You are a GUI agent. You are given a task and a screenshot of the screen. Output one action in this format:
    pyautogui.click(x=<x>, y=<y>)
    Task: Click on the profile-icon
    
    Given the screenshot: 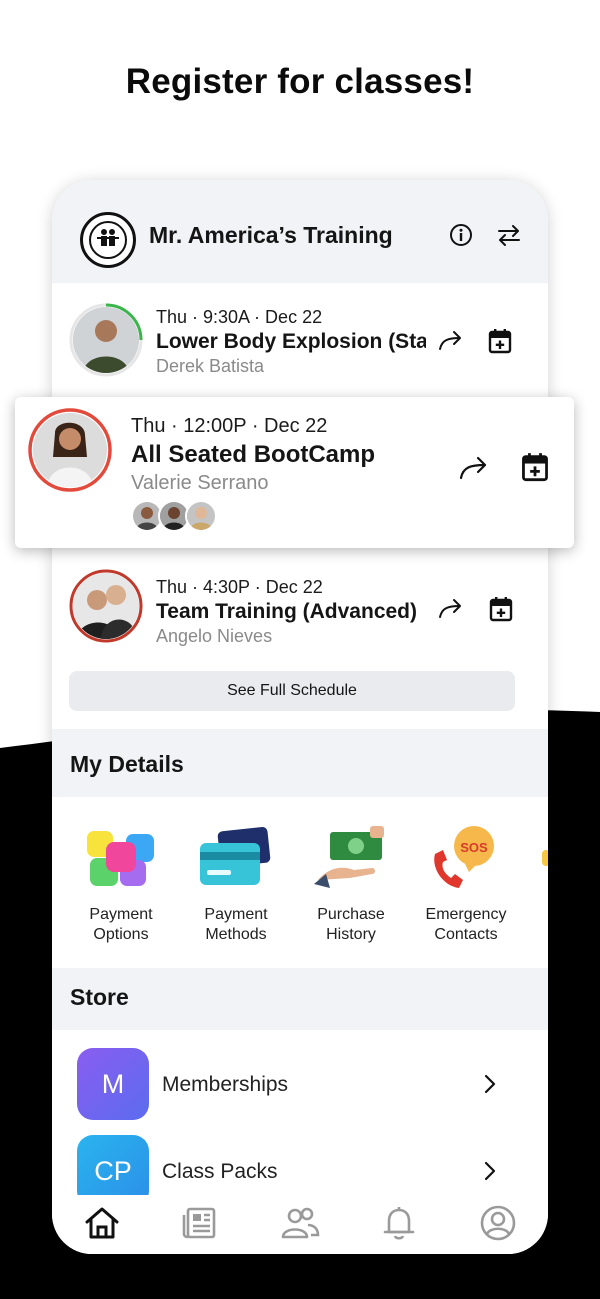 What is the action you would take?
    pyautogui.click(x=498, y=1223)
    